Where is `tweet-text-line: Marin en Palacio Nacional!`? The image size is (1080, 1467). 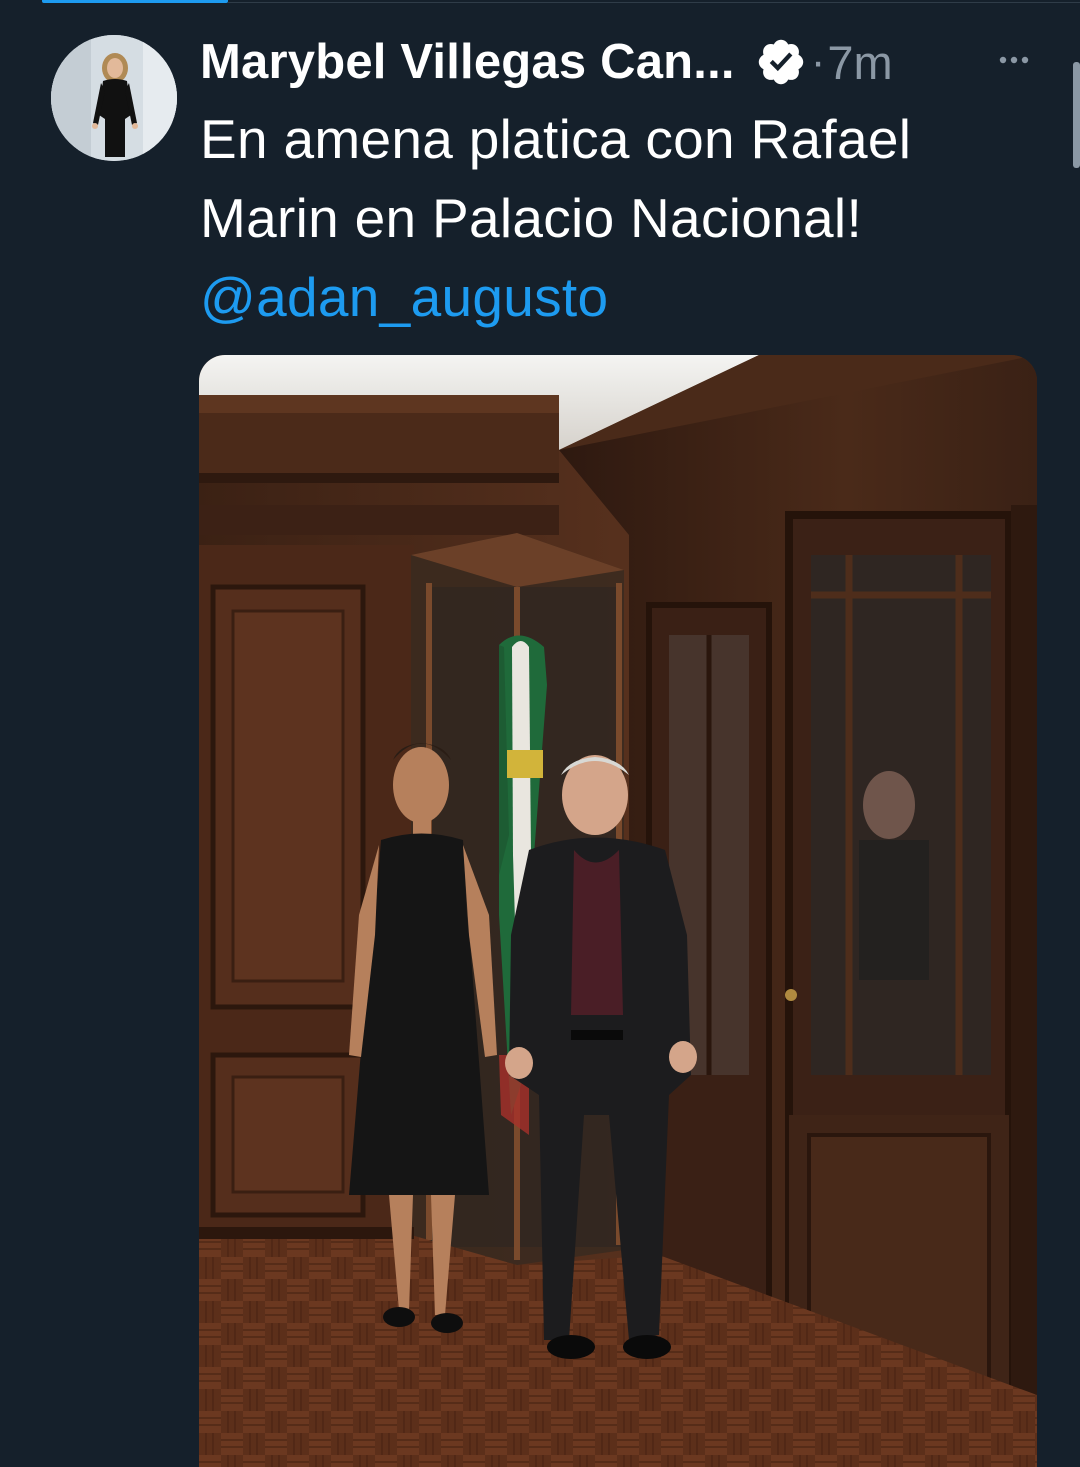
tweet-text-line: Marin en Palacio Nacional! is located at coordinates (531, 218).